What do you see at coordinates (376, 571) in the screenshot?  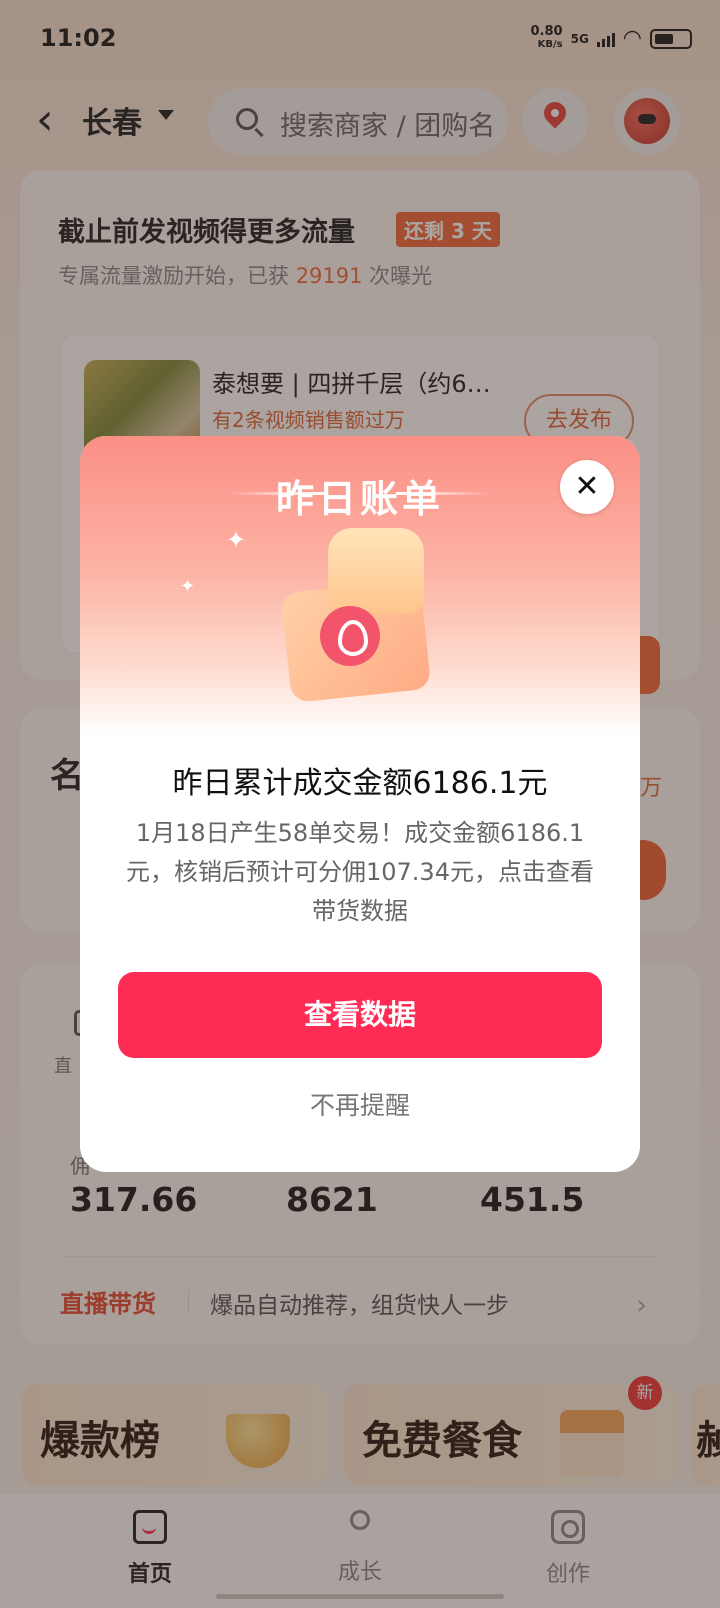 I see `fist-illustration` at bounding box center [376, 571].